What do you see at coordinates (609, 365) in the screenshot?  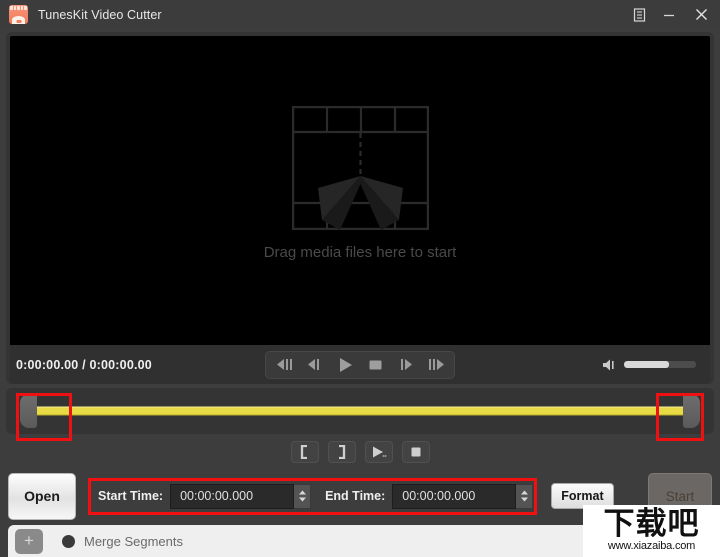 I see `volume-icon` at bounding box center [609, 365].